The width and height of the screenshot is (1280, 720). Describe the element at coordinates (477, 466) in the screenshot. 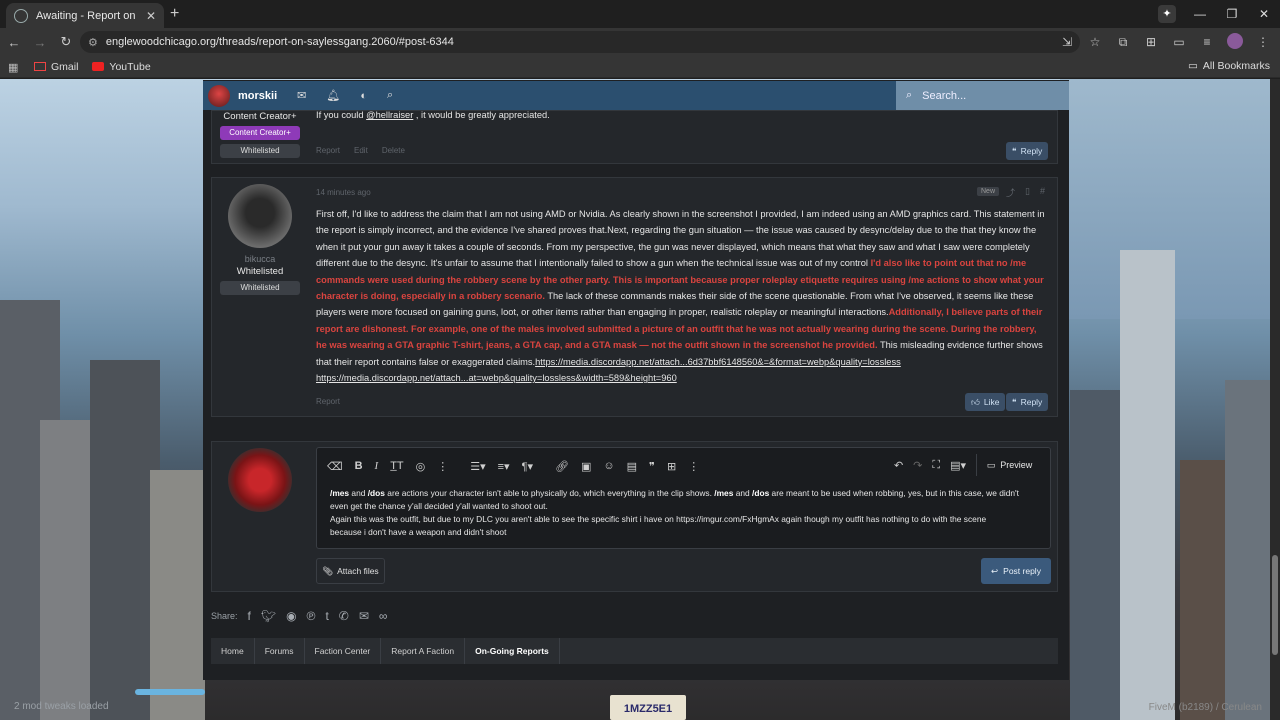

I see `list-icon: ☰▾` at that location.